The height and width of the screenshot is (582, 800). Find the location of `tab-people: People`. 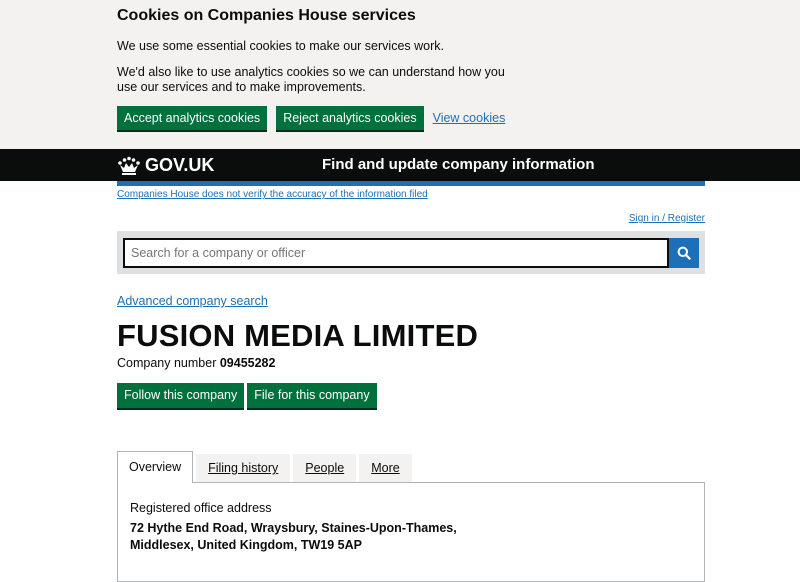

tab-people: People is located at coordinates (325, 468).